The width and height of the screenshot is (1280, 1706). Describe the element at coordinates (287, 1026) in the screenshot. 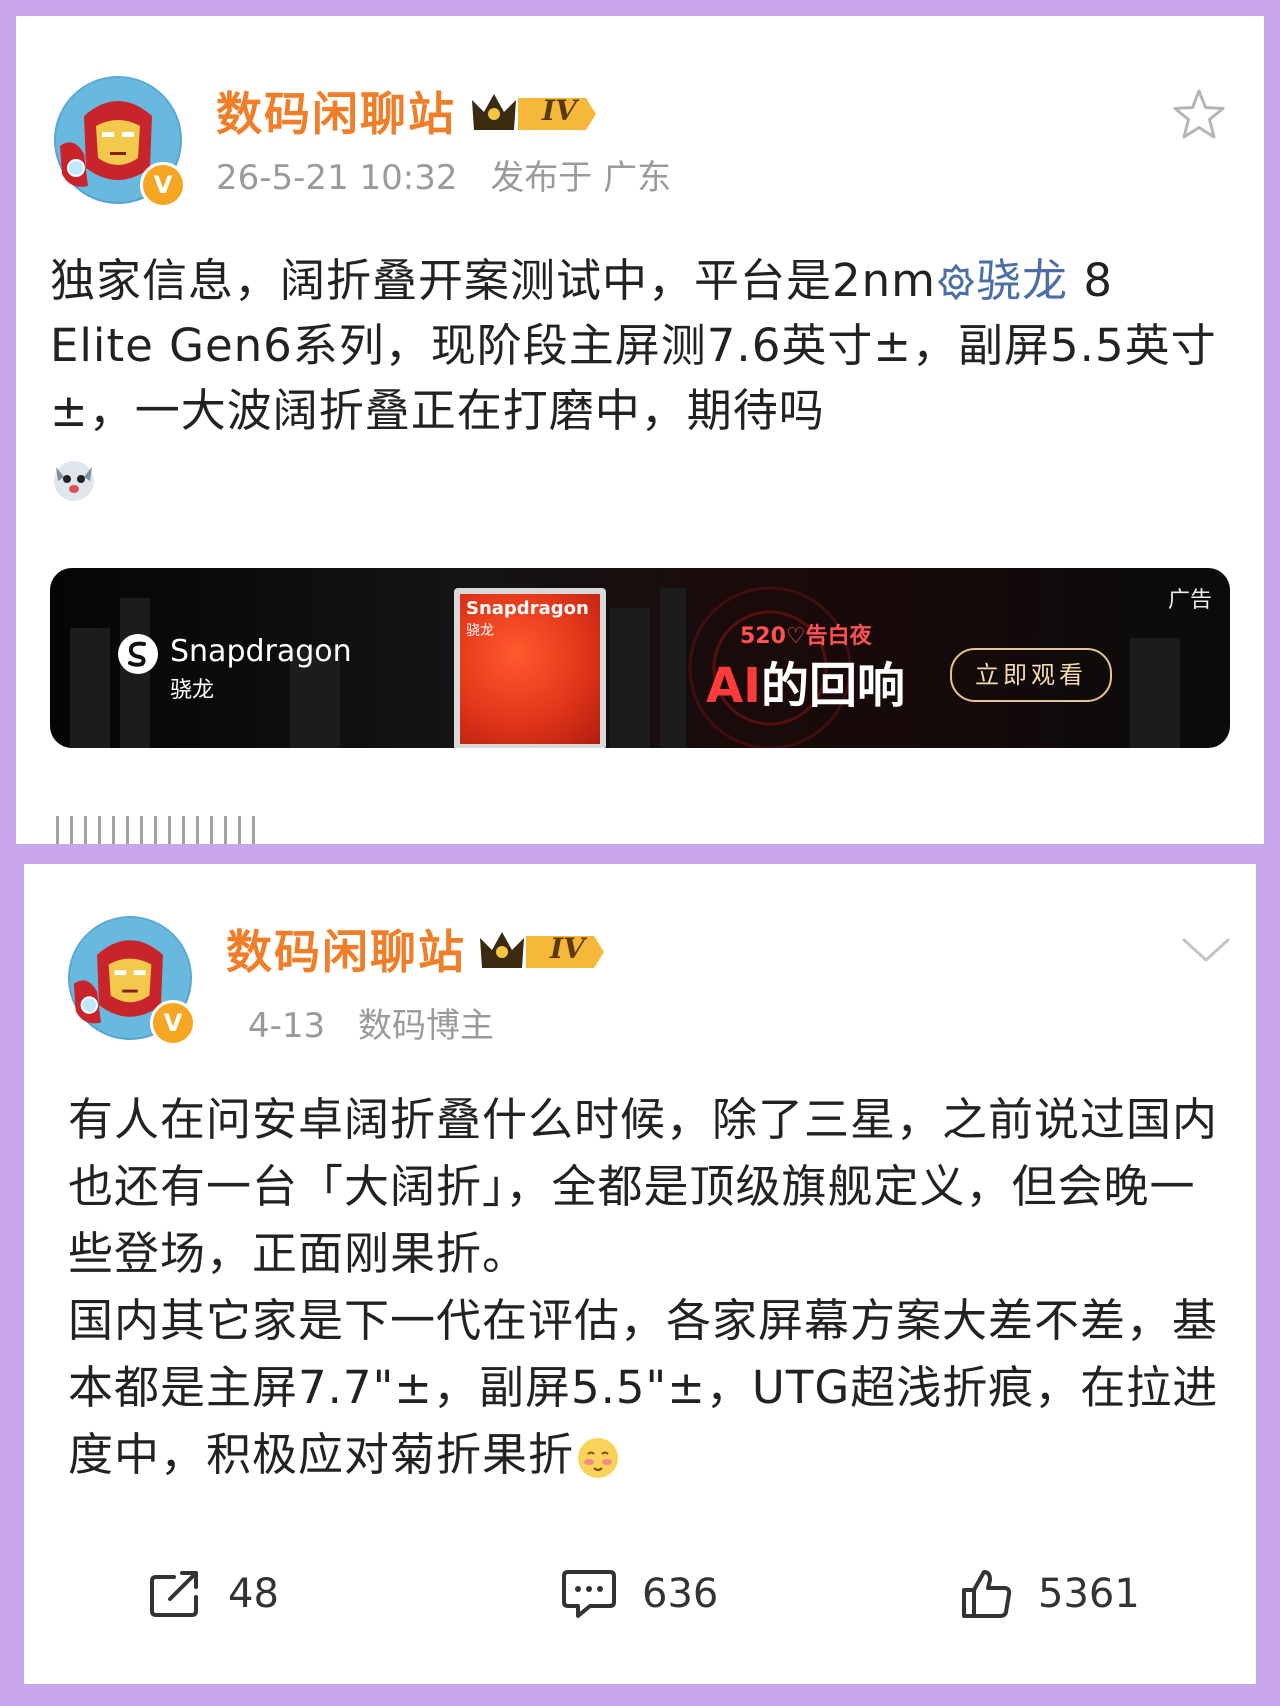

I see `timestamp: 4-13` at that location.